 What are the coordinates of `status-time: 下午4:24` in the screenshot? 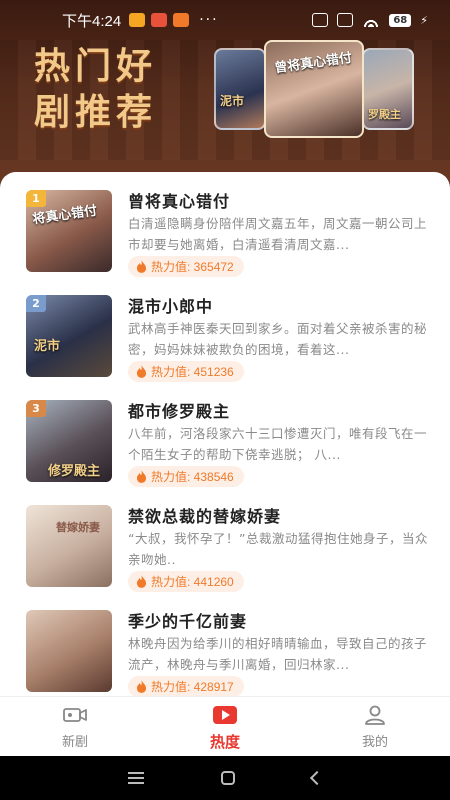 It's located at (92, 21).